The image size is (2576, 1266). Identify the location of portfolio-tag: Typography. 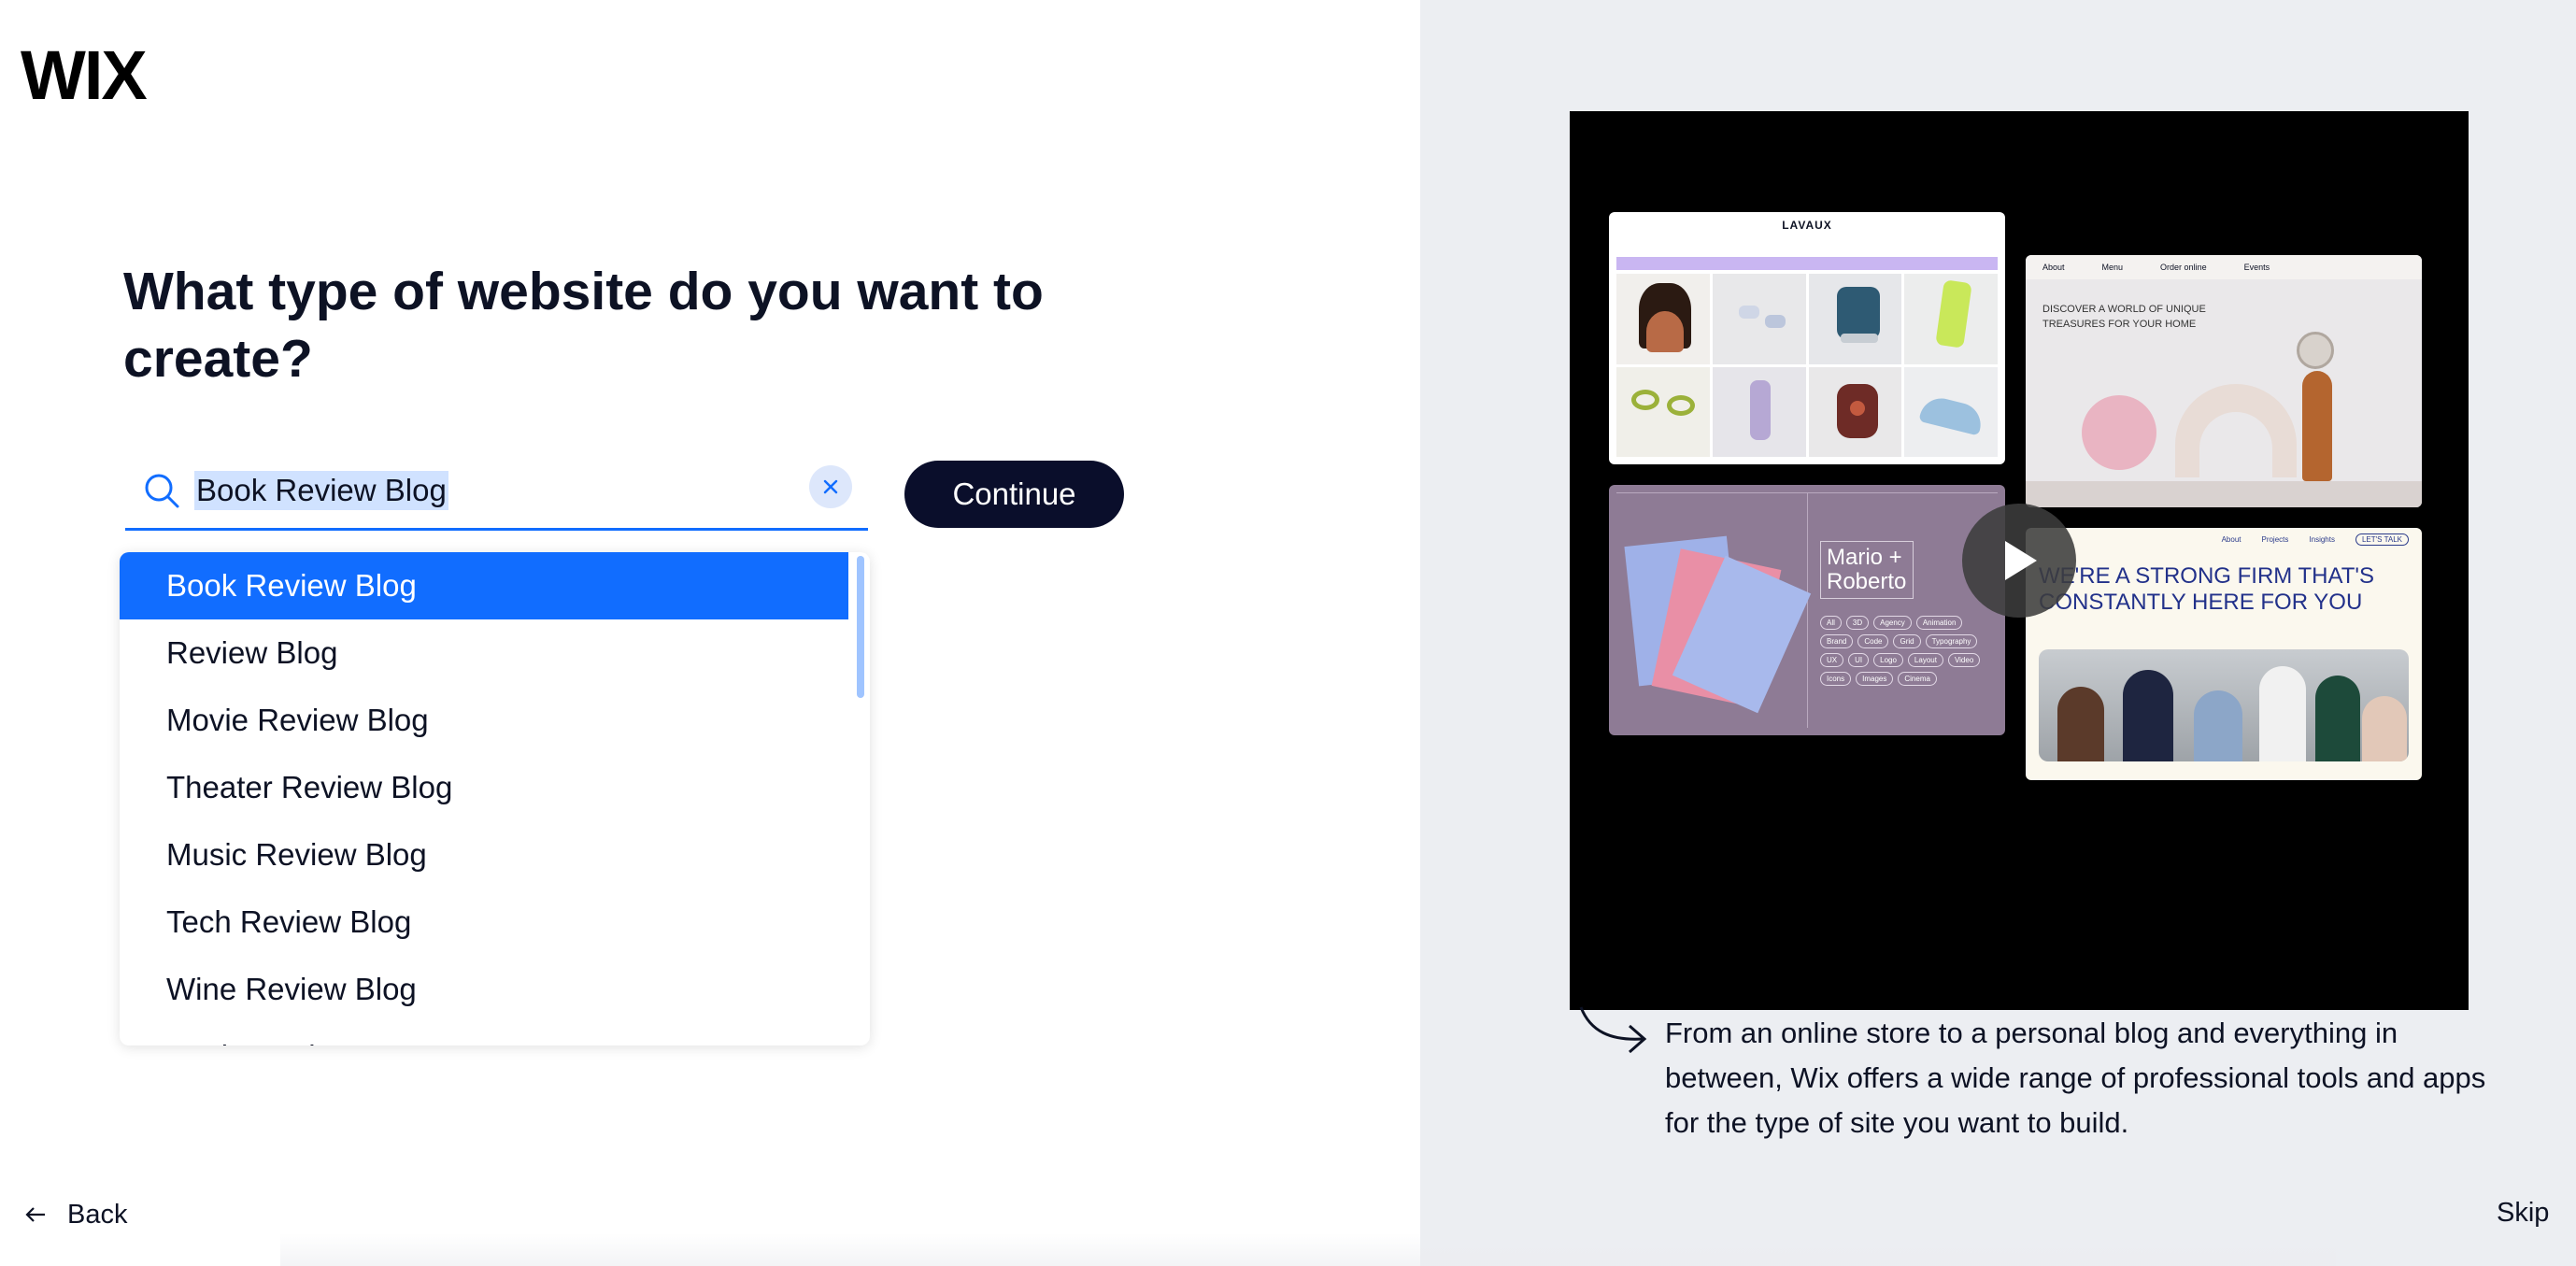
(1951, 641).